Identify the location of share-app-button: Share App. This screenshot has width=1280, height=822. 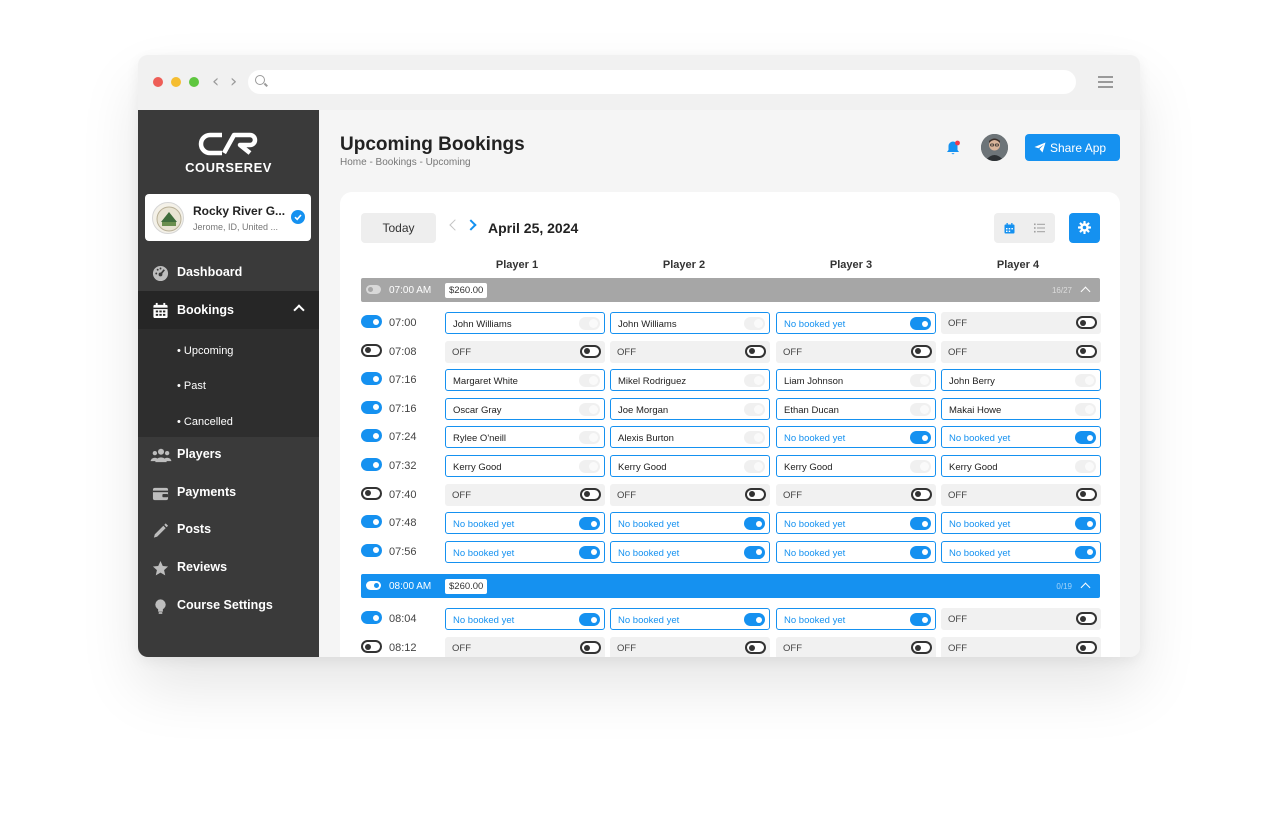
(1072, 147).